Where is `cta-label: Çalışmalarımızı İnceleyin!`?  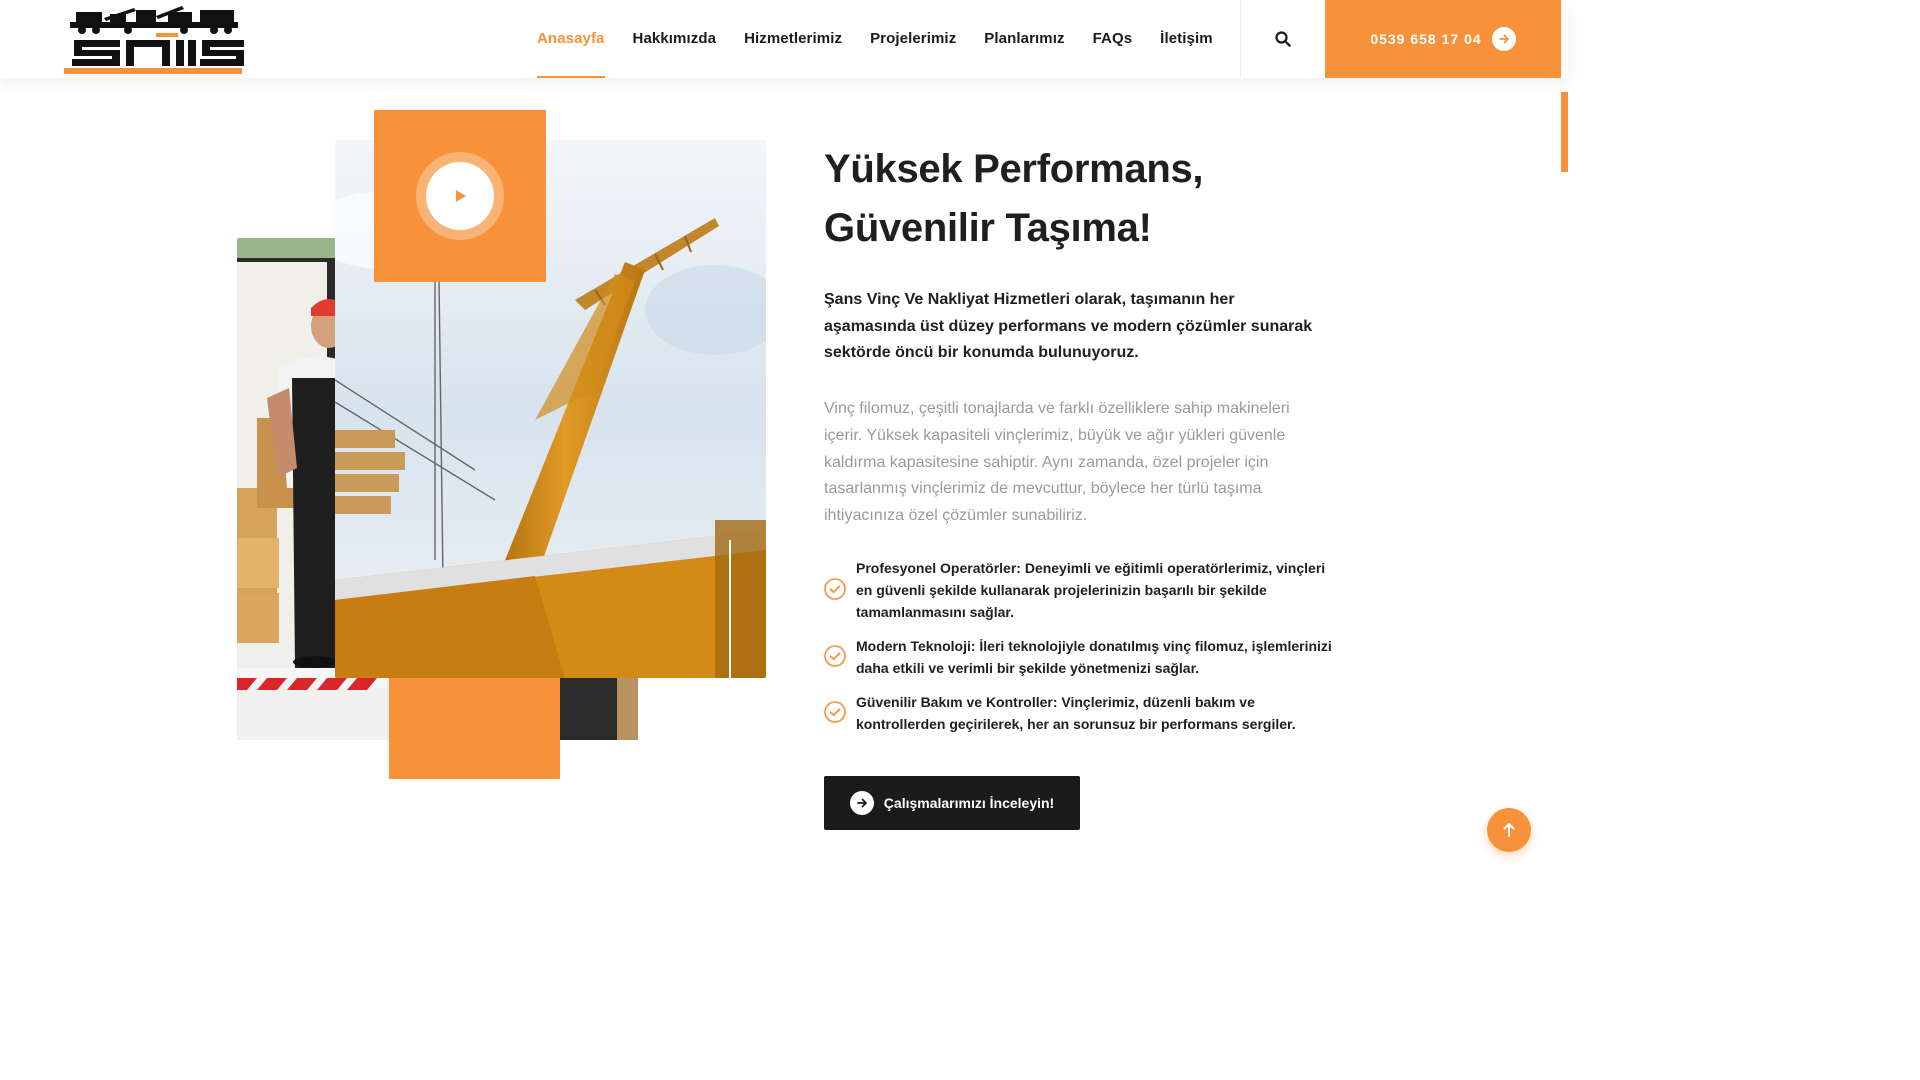
cta-label: Çalışmalarımızı İnceleyin! is located at coordinates (969, 803).